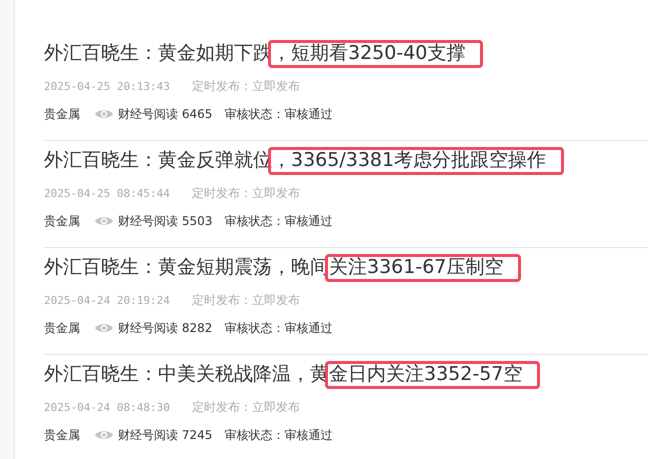 This screenshot has width=648, height=459. I want to click on publish-time: 2025-04-24 20:19:24, so click(107, 300).